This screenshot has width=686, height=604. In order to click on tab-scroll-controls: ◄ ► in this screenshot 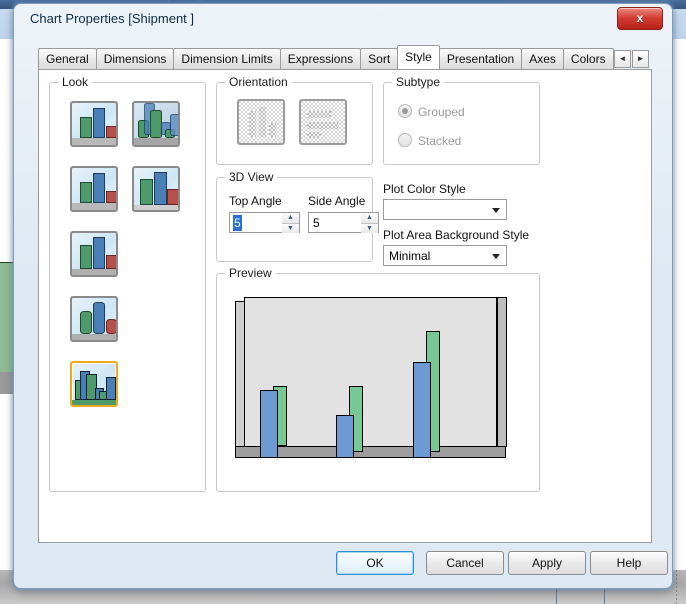, I will do `click(632, 59)`.